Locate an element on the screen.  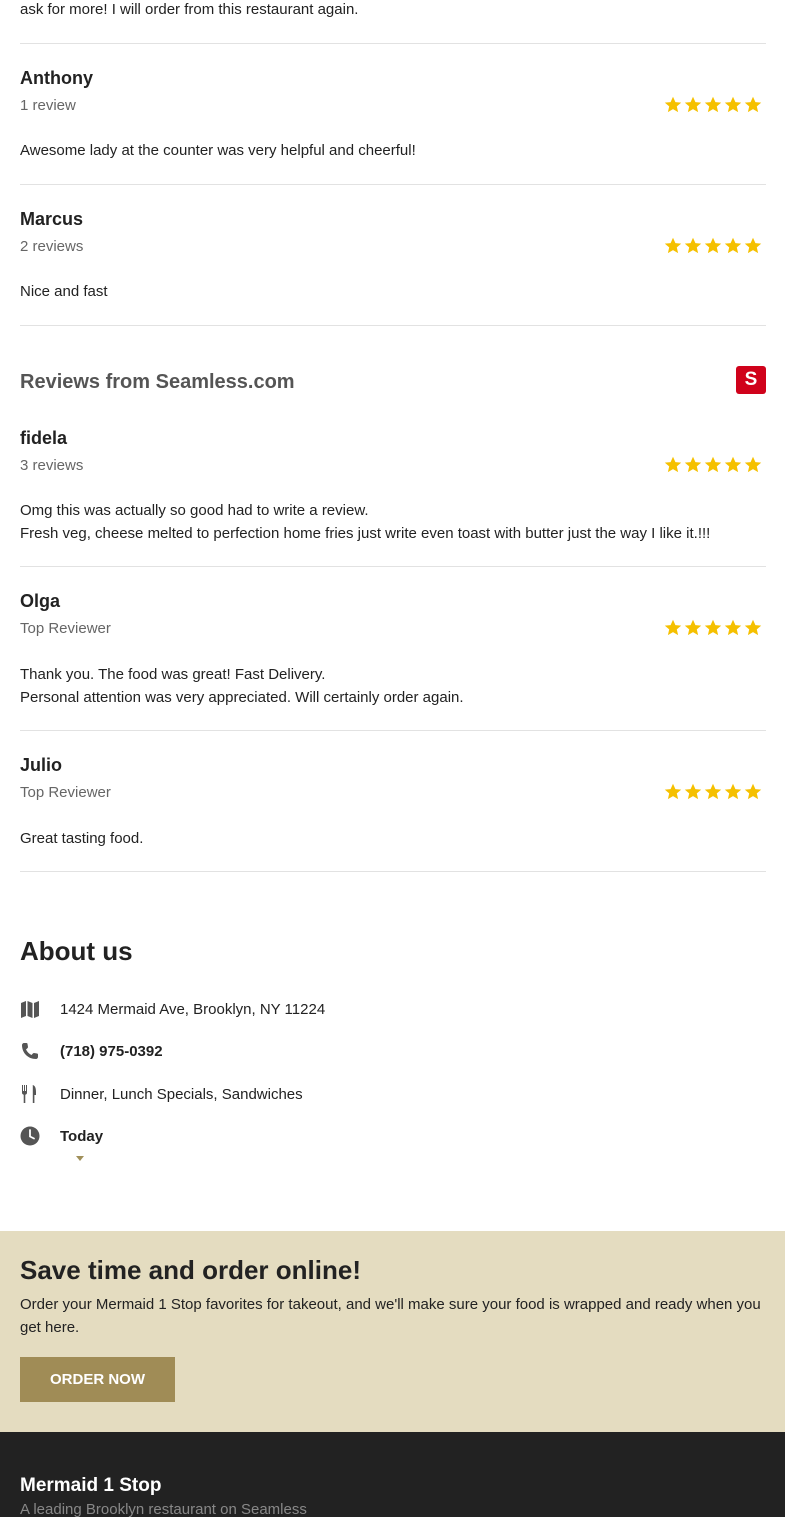
review-card: Marcus 2 reviews Nice and fast is located at coordinates (393, 266).